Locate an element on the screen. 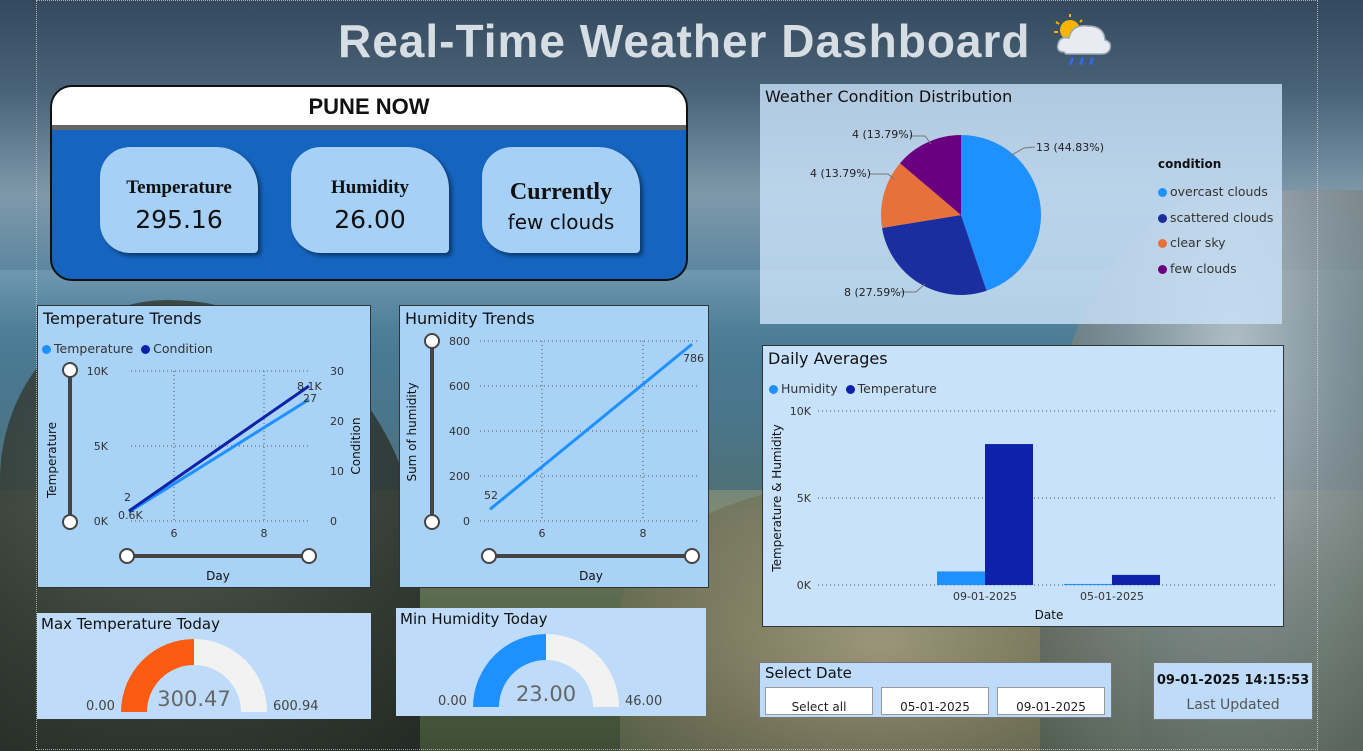 This screenshot has width=1363, height=751. pie-legend-item: scattered clouds is located at coordinates (1215, 218).